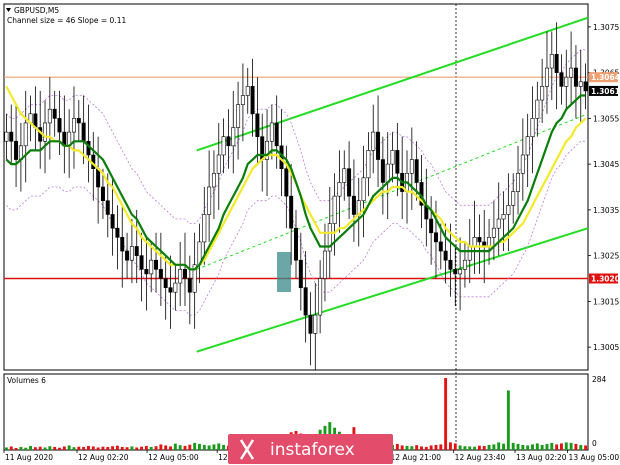 The height and width of the screenshot is (465, 620). Describe the element at coordinates (103, 457) in the screenshot. I see `x-tick-label: 12 Aug 02:20` at that location.